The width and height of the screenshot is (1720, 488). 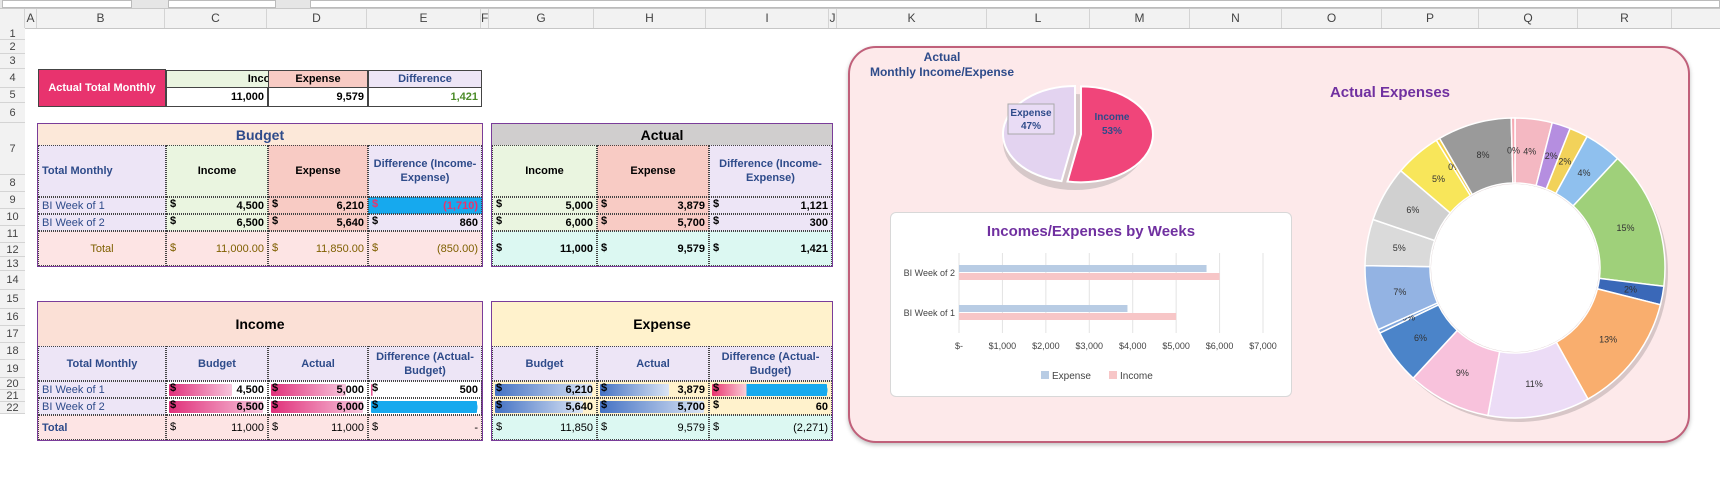 What do you see at coordinates (31, 18) in the screenshot?
I see `column-header-A: A` at bounding box center [31, 18].